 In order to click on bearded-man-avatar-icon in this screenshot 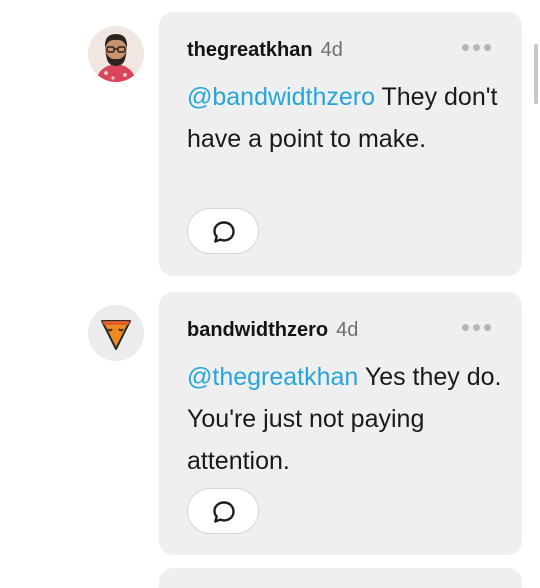, I will do `click(116, 54)`.